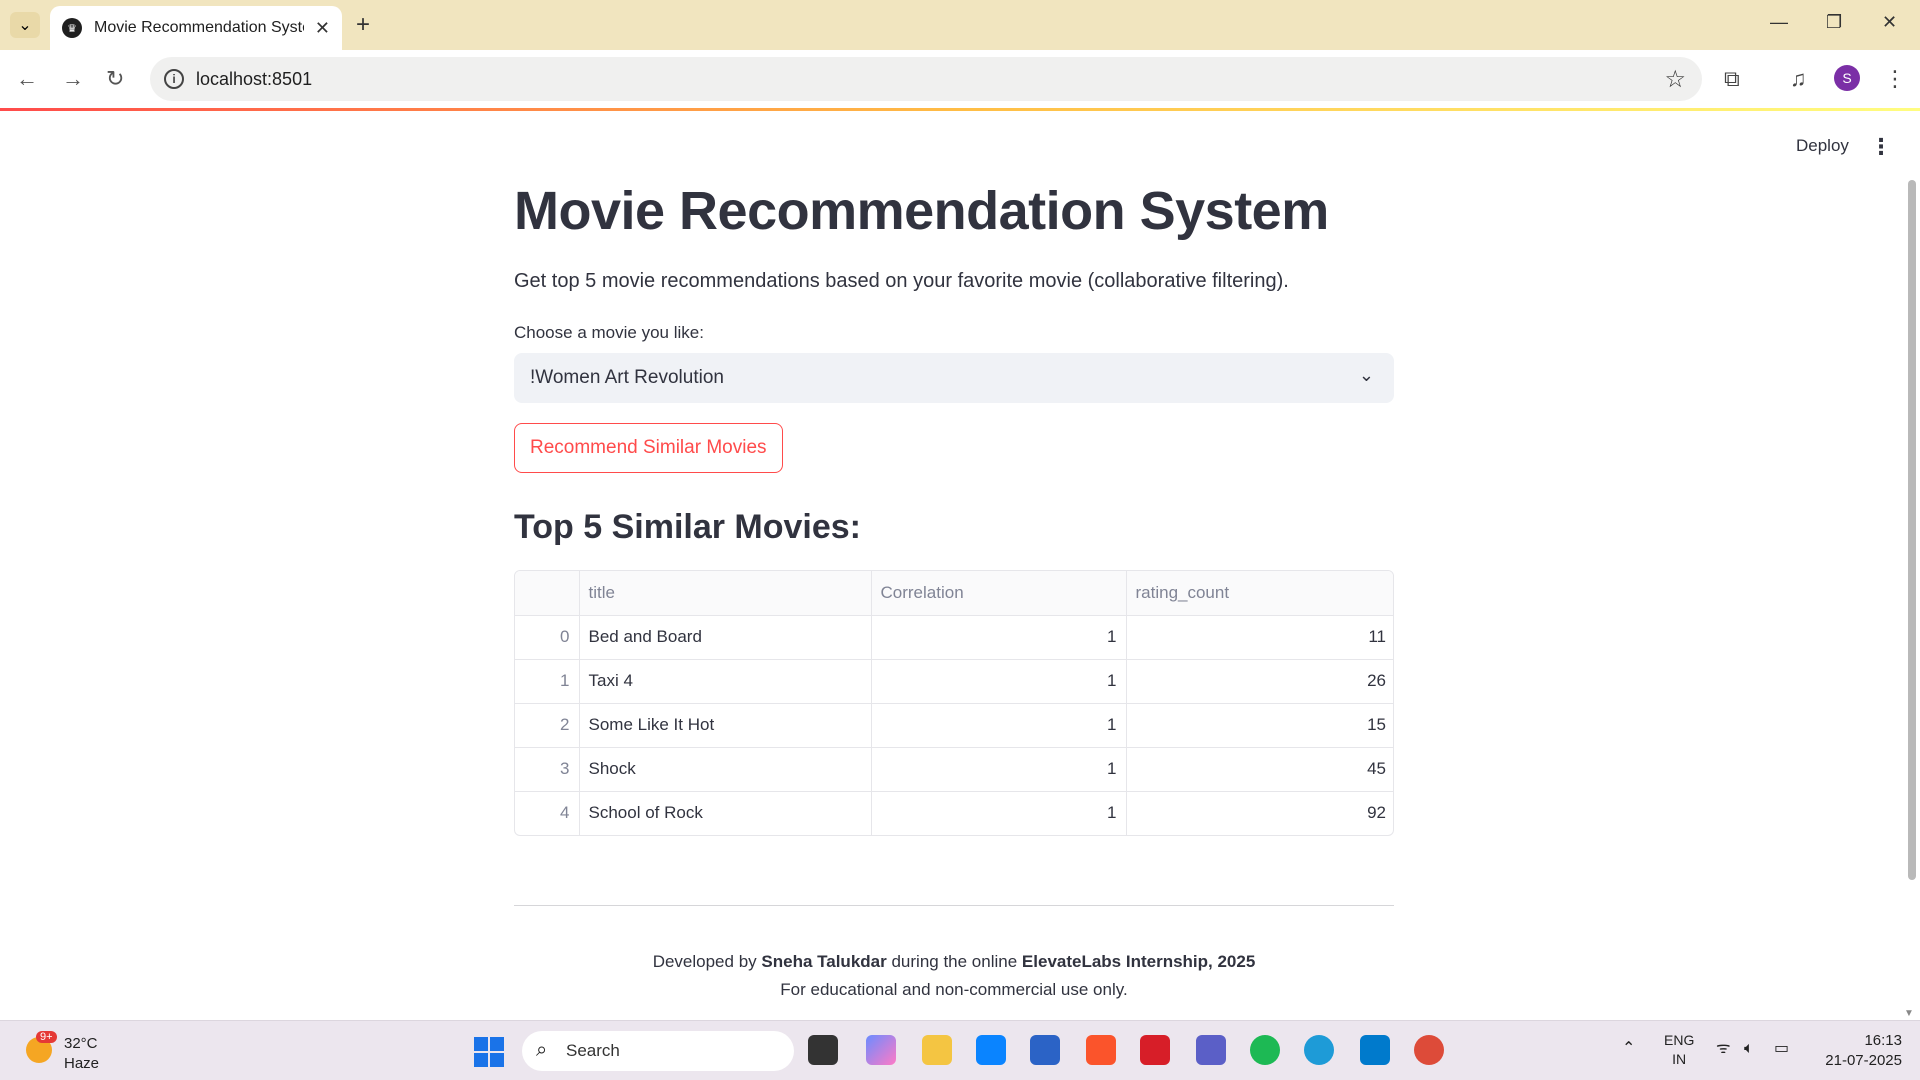 The height and width of the screenshot is (1080, 1920). Describe the element at coordinates (1259, 725) in the screenshot. I see `cell-rating-count: 15` at that location.